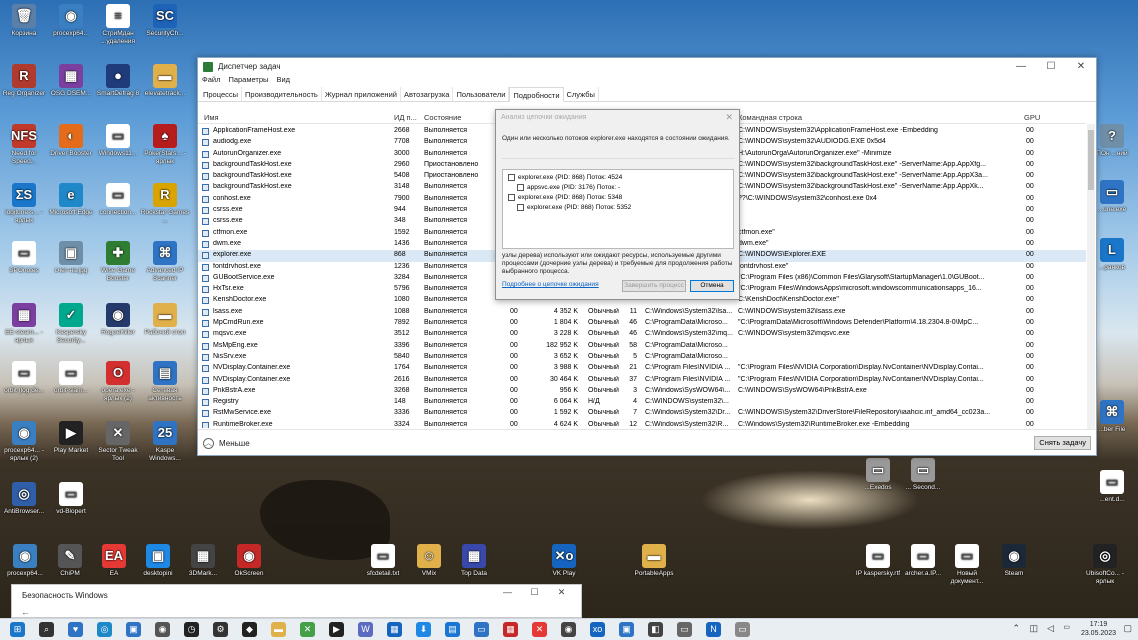 The image size is (1138, 640). I want to click on desktop-icon: ▭ ...Exedos, so click(878, 475).